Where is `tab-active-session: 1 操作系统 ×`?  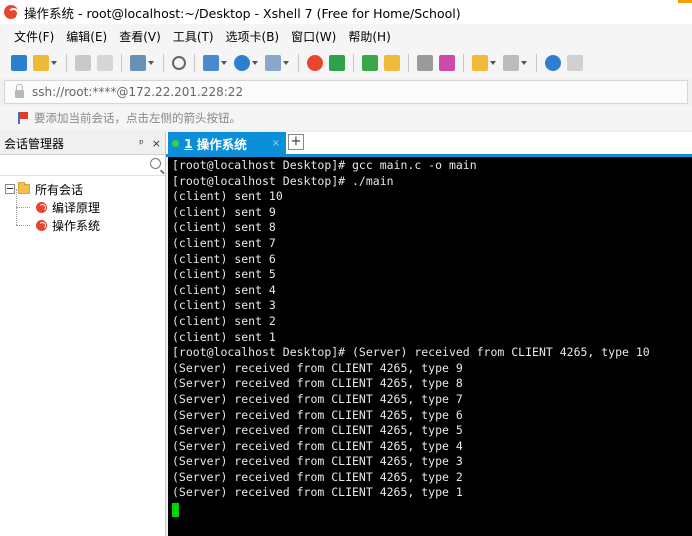
tab-active-session: 1 操作系统 × is located at coordinates (227, 143).